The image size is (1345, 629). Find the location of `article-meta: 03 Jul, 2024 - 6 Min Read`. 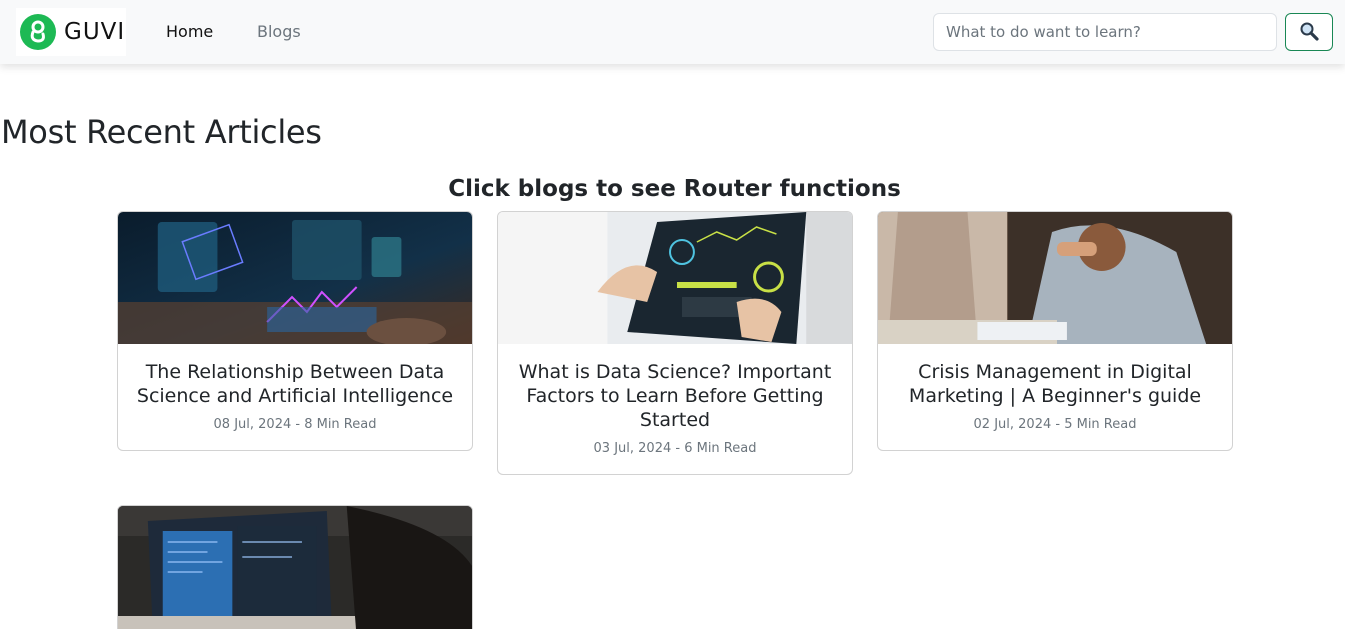

article-meta: 03 Jul, 2024 - 6 Min Read is located at coordinates (675, 448).